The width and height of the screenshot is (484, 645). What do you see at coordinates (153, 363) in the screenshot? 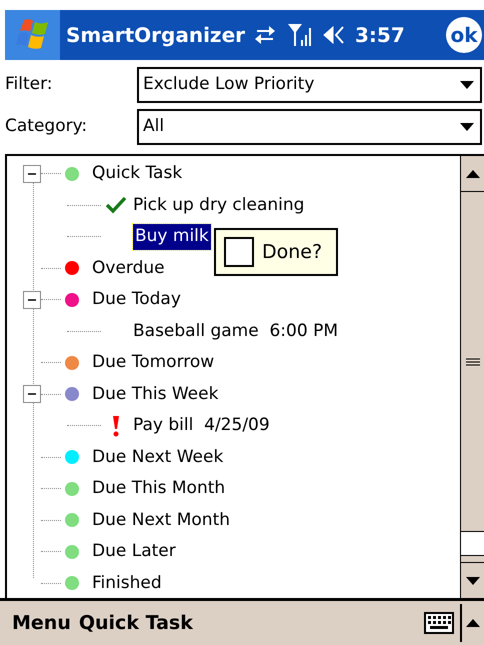
I see `tree-item: Due Tomorrow` at bounding box center [153, 363].